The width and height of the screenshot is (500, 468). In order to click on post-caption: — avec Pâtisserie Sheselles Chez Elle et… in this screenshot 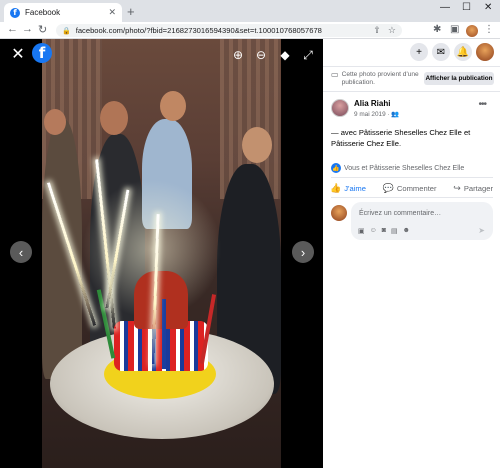, I will do `click(401, 138)`.